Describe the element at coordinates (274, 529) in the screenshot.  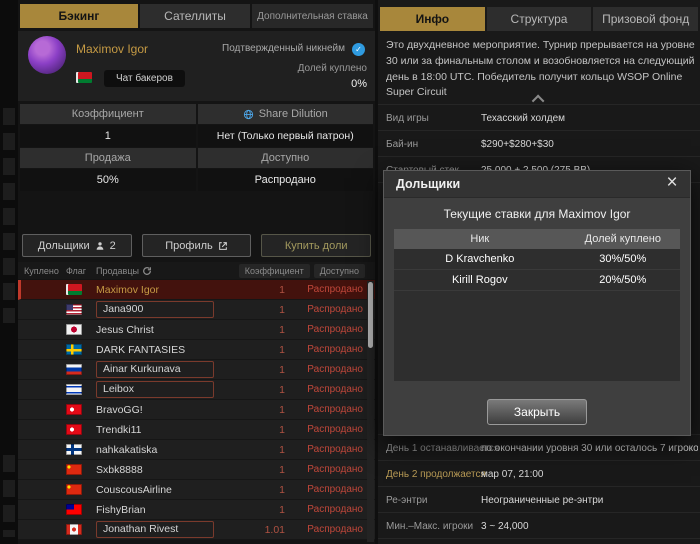
I see `coefficient-cell: 1.01` at that location.